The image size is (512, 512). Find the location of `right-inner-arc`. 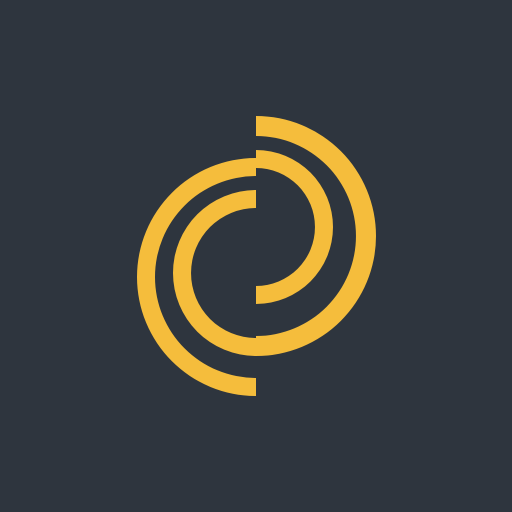

right-inner-arc is located at coordinates (294, 227).